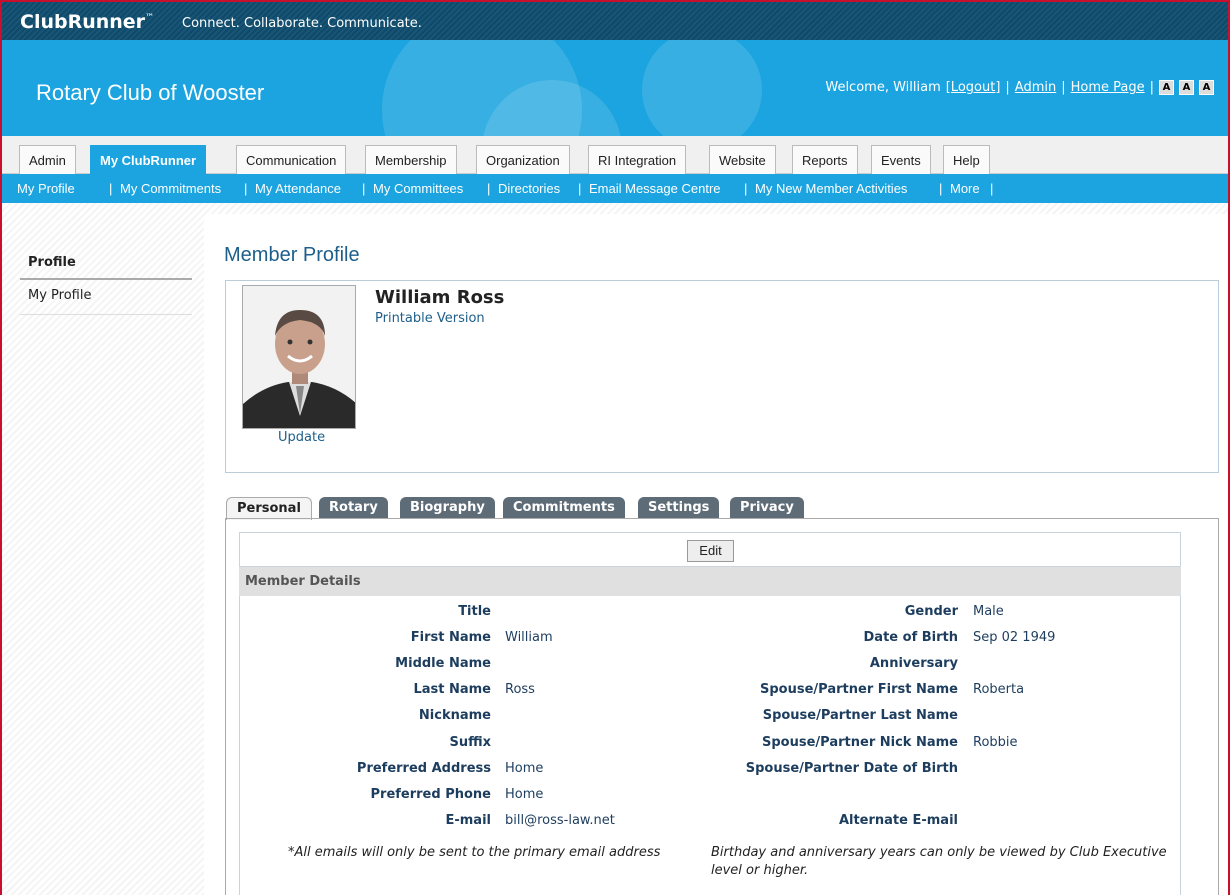 The width and height of the screenshot is (1230, 895). I want to click on right-field-label: Spouse/Partner Last Name, so click(860, 716).